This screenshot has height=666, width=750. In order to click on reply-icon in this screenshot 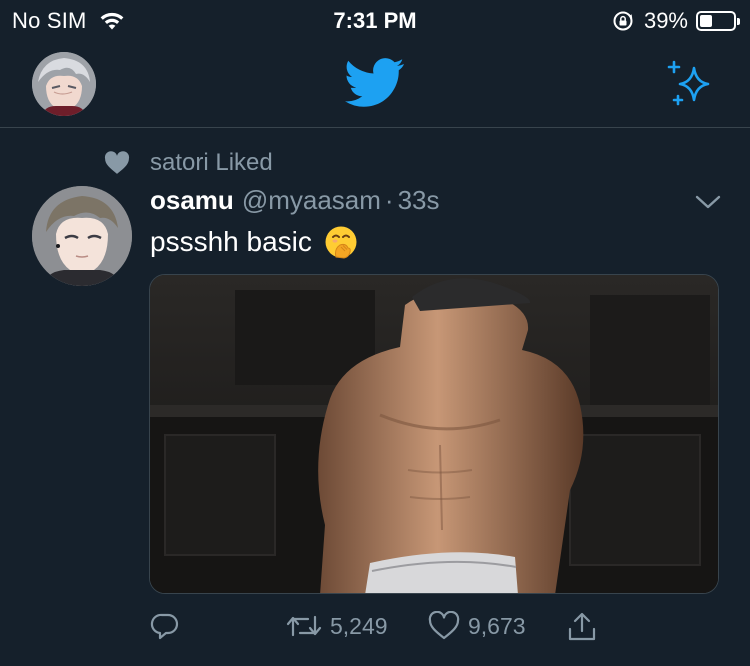, I will do `click(164, 626)`.